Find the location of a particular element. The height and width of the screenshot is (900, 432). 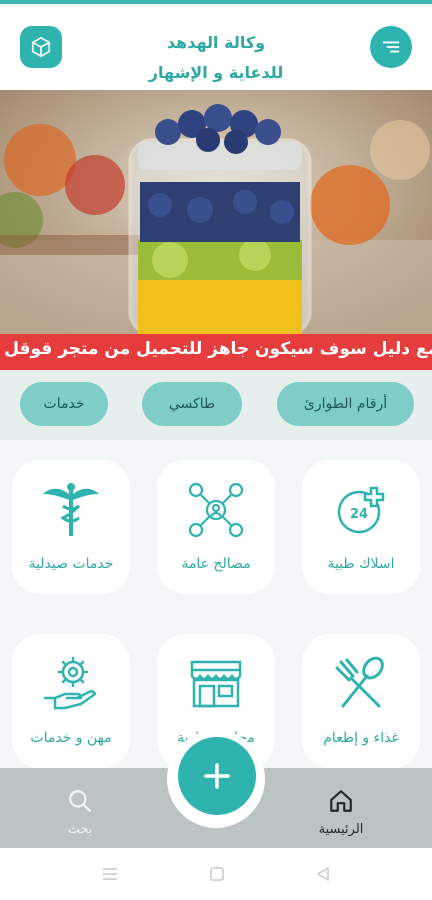

nav-search: بحث is located at coordinates (80, 812).